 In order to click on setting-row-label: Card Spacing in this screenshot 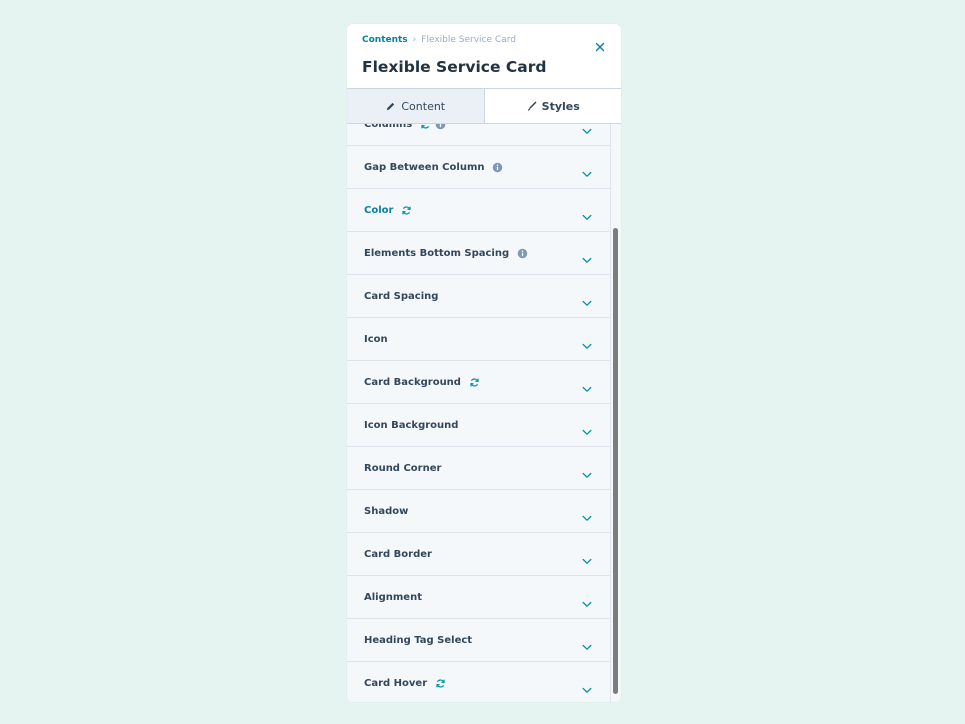, I will do `click(401, 296)`.